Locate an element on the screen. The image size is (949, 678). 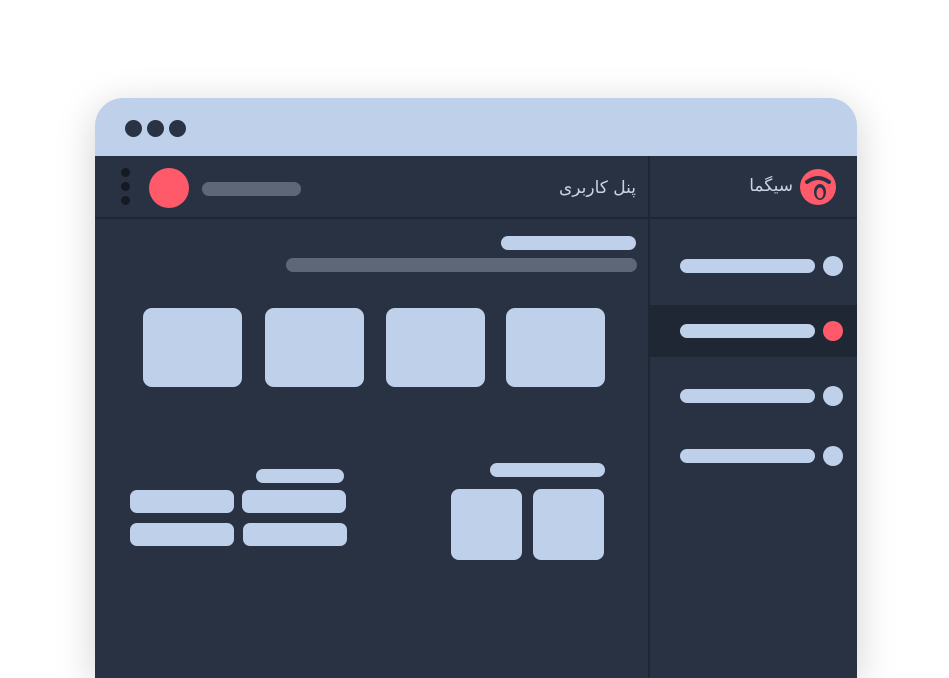
topbar: پنل کاربری is located at coordinates (371, 187).